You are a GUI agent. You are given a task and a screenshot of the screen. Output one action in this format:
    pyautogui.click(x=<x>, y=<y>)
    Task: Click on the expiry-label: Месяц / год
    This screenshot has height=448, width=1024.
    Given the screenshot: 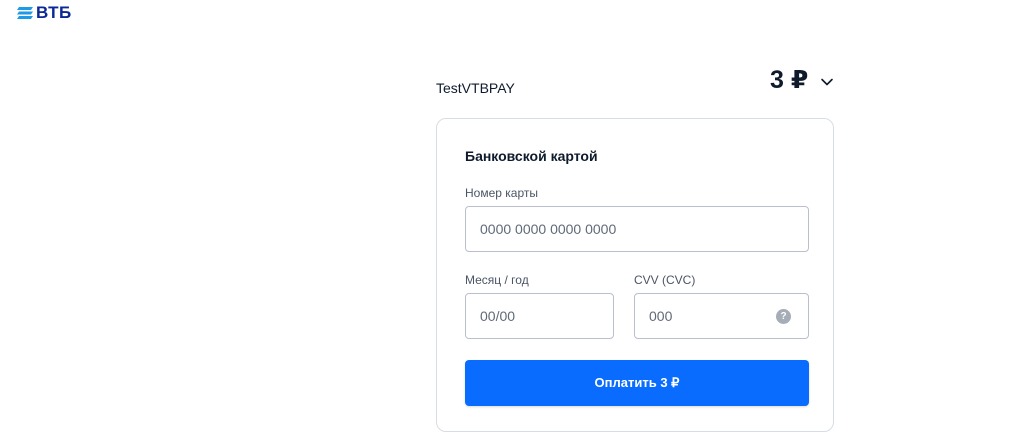 What is the action you would take?
    pyautogui.click(x=497, y=280)
    